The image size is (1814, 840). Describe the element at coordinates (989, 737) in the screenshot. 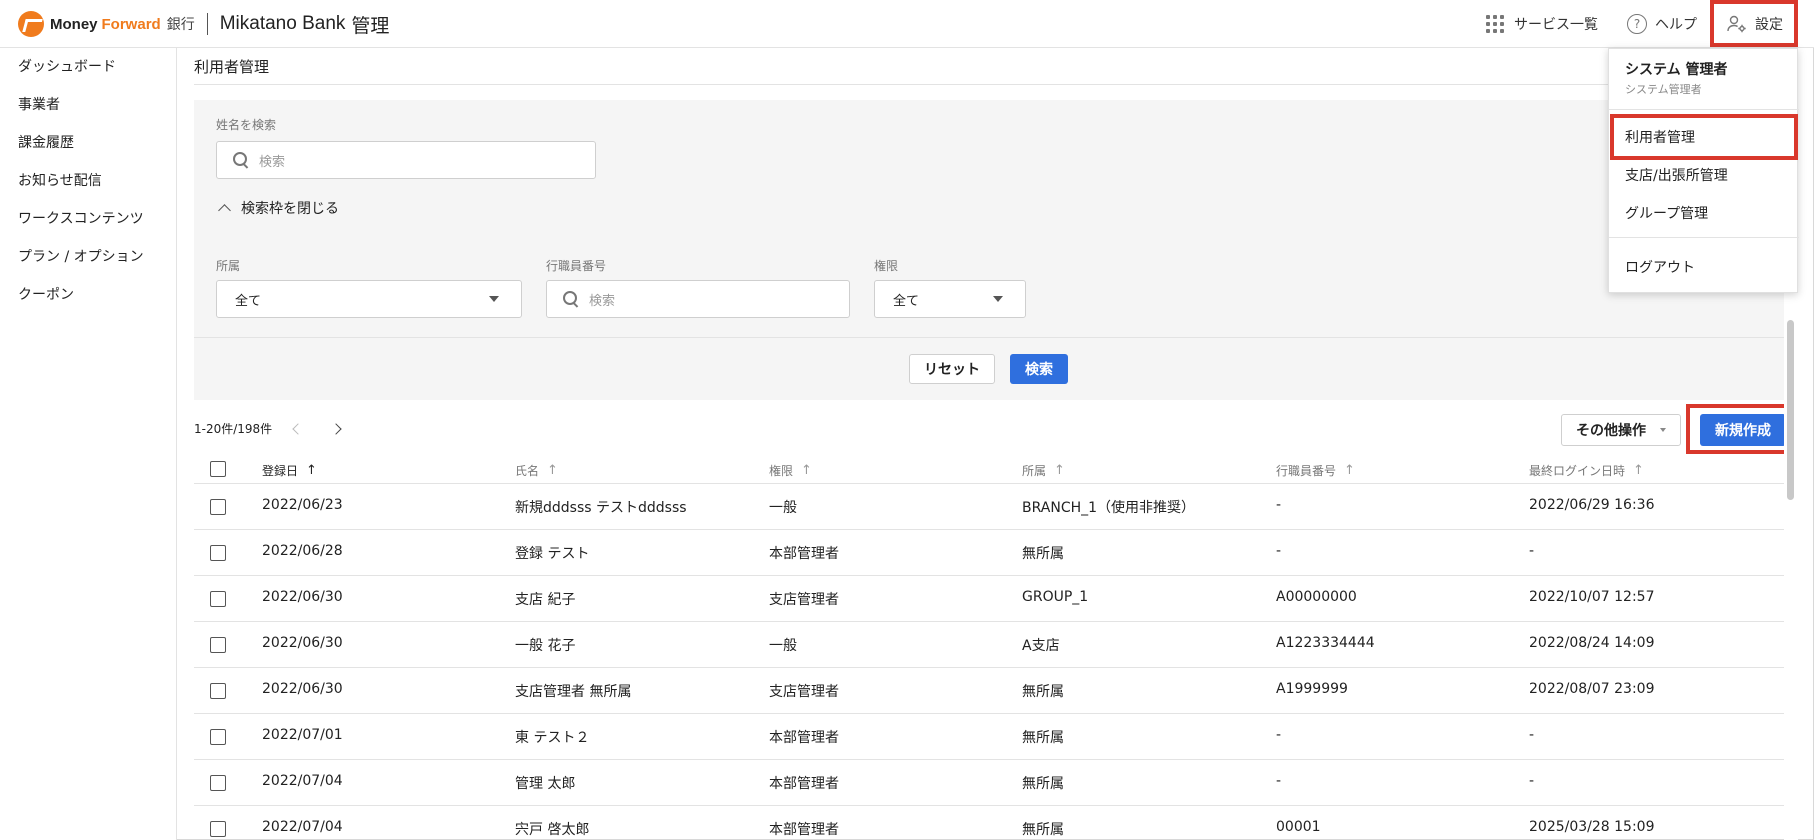

I see `table-row: 2022/07/01 東 テスト２ 本部管理者 無所属 - -` at that location.